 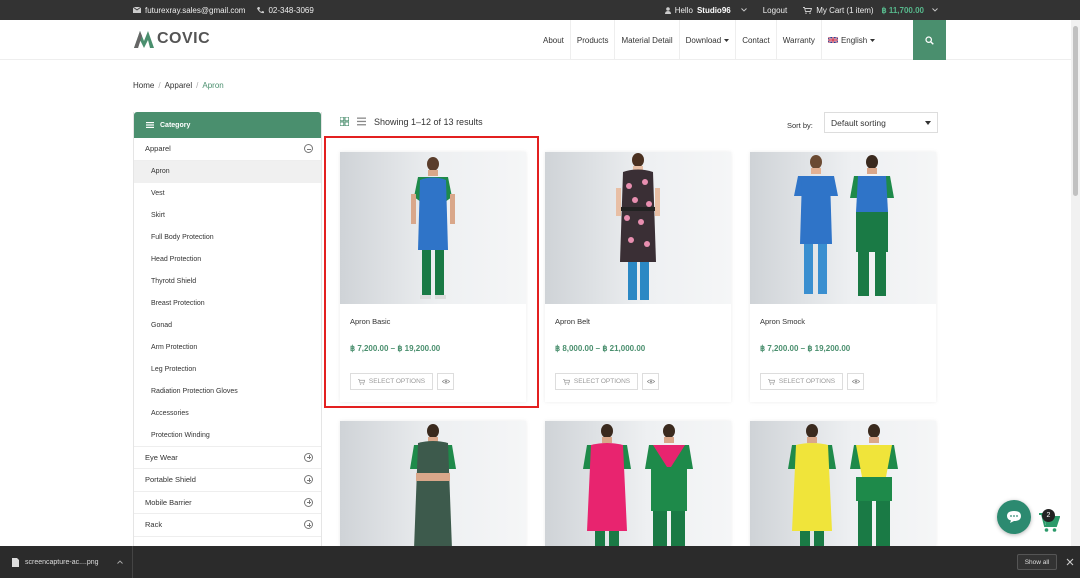 I want to click on subcategory-accessories: Accessories, so click(x=227, y=414).